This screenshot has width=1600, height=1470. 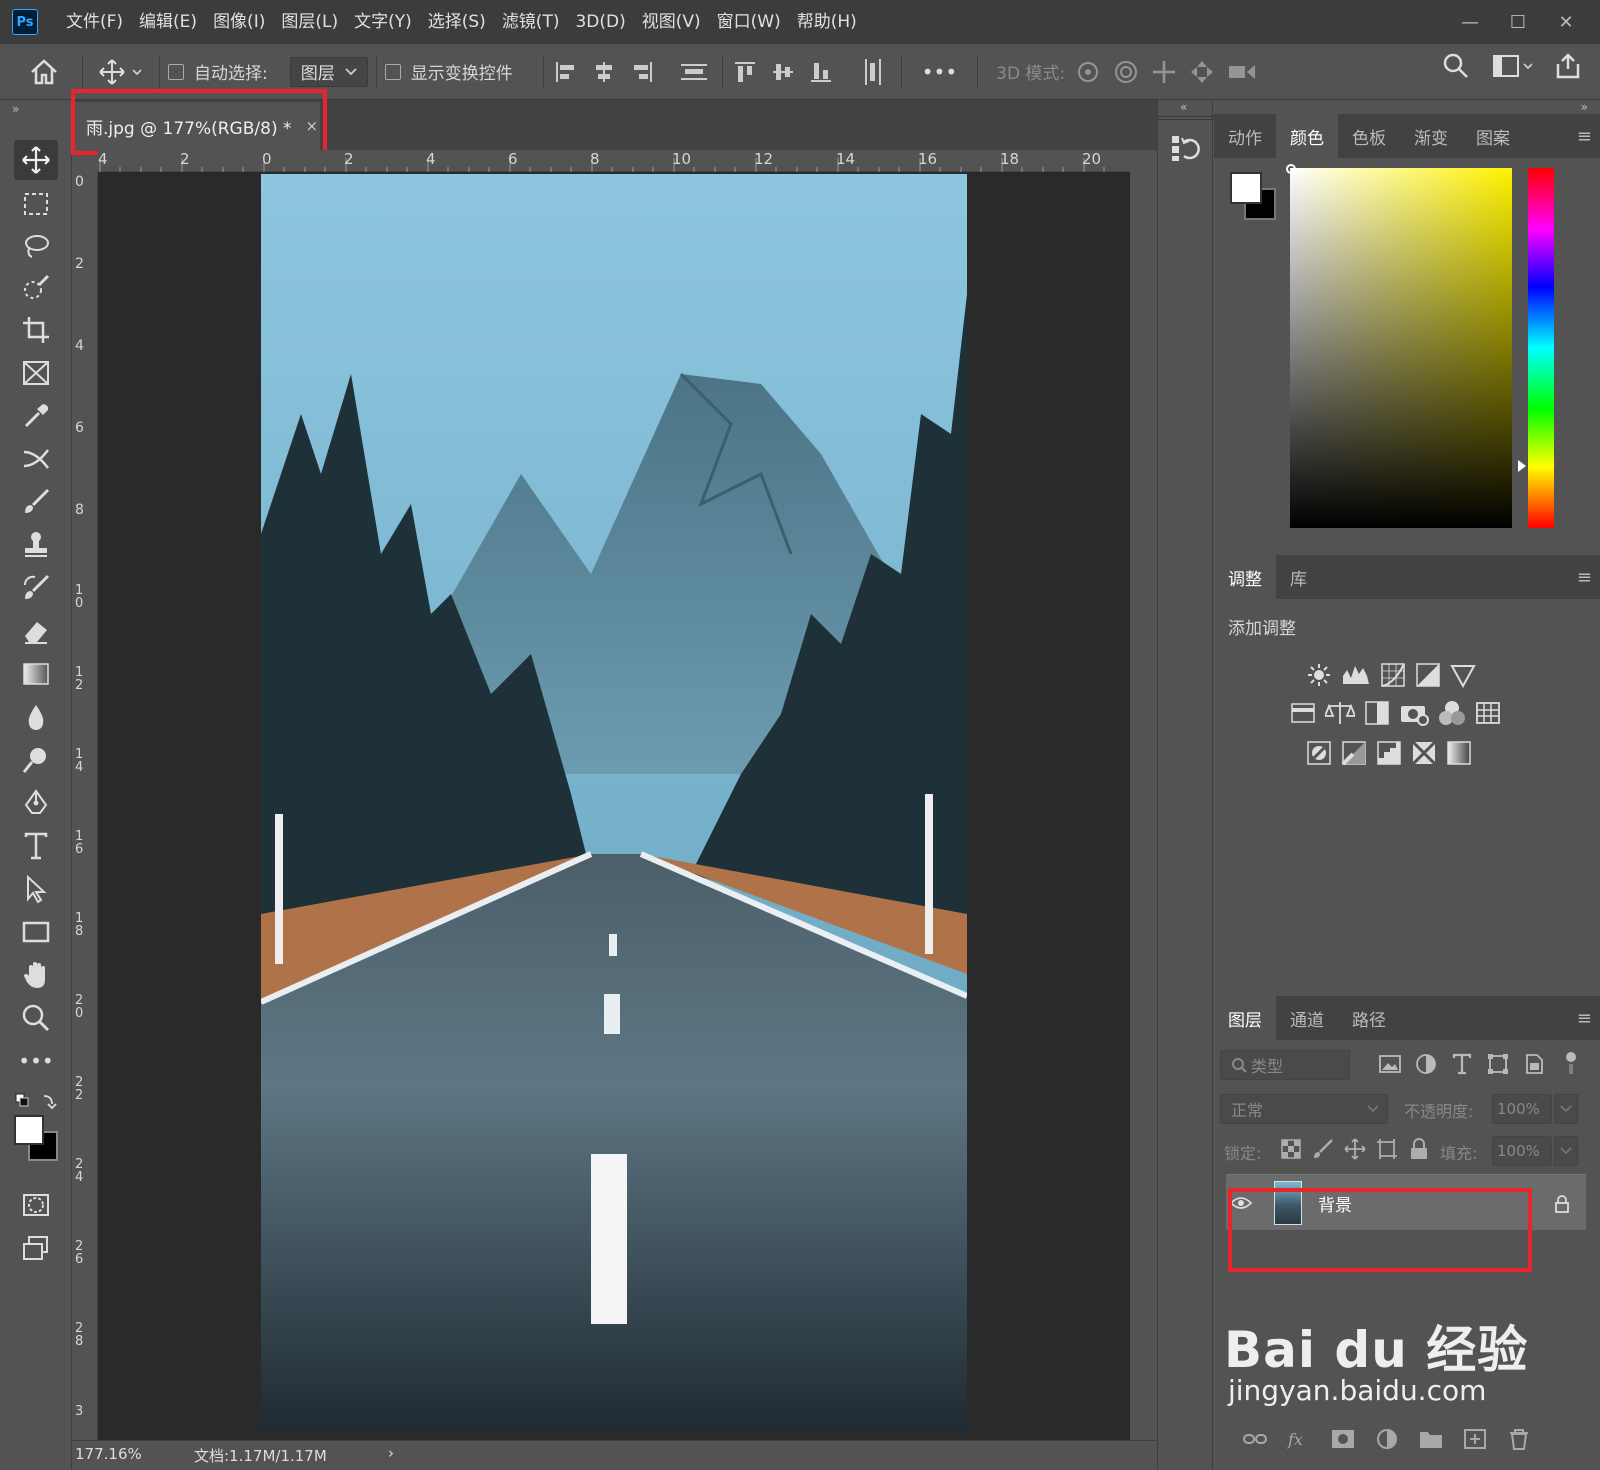 What do you see at coordinates (197, 126) in the screenshot?
I see `document-tab: 雨.jpg @ 177%(RGB/8) * ×` at bounding box center [197, 126].